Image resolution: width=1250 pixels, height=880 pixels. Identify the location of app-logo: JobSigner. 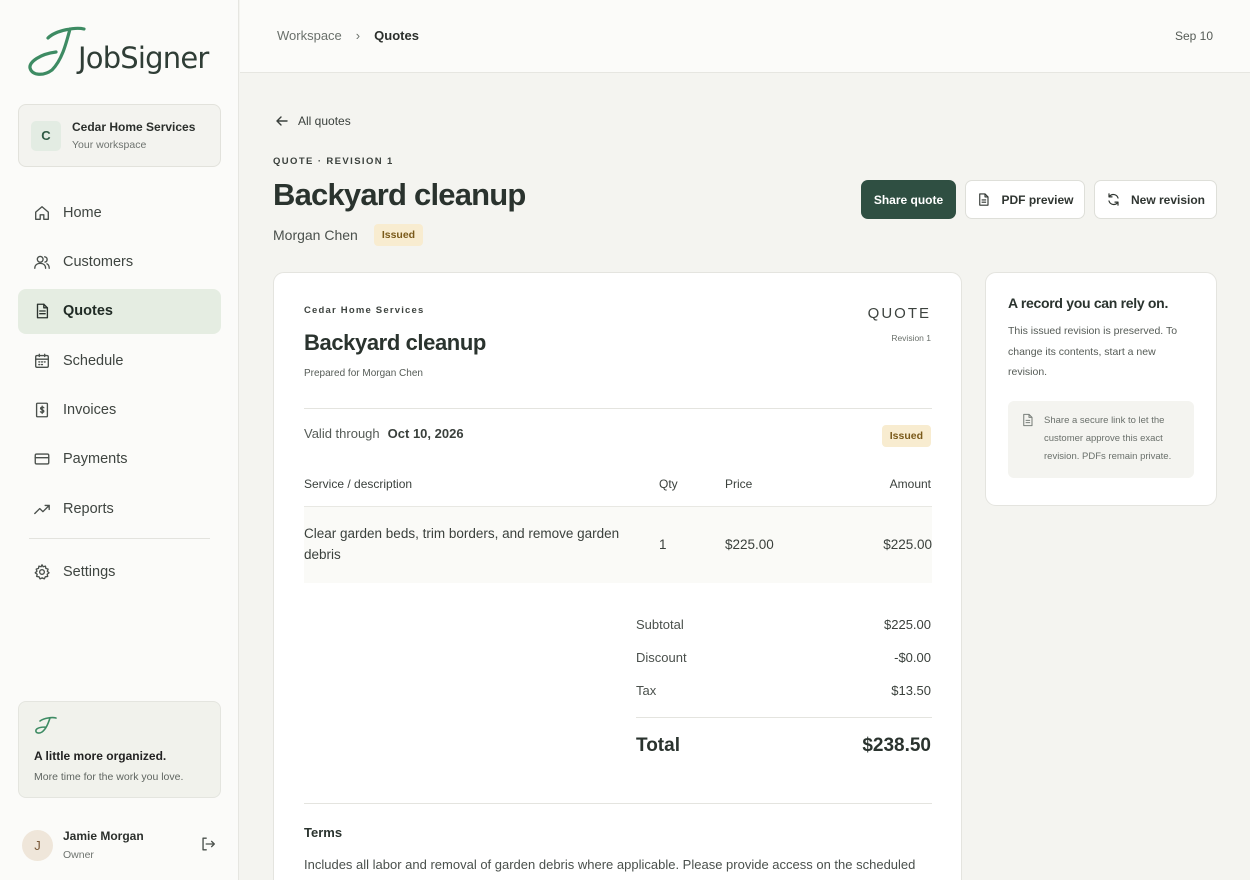
(117, 51).